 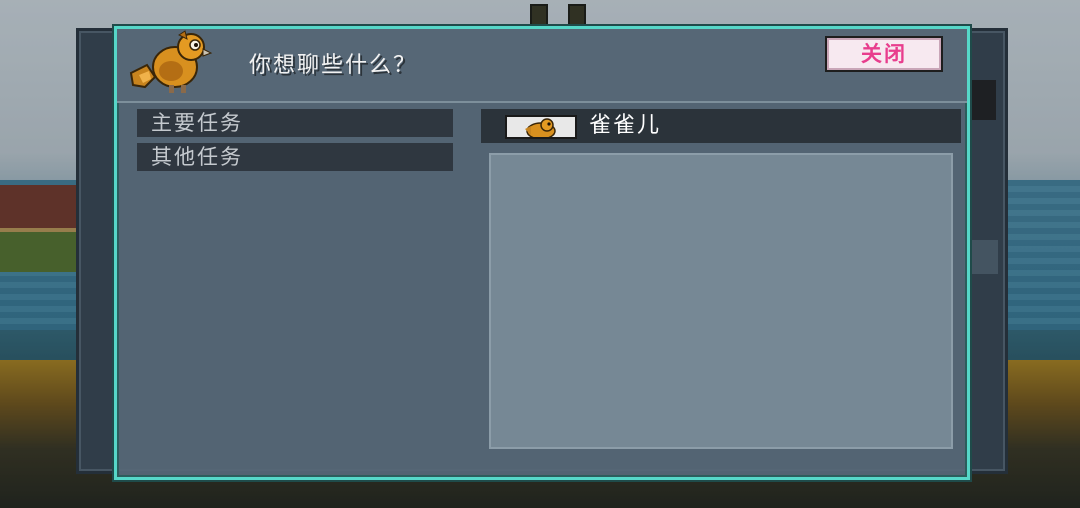 I want to click on dialog-header: 你想聊些什么？ 关闭, so click(x=542, y=66).